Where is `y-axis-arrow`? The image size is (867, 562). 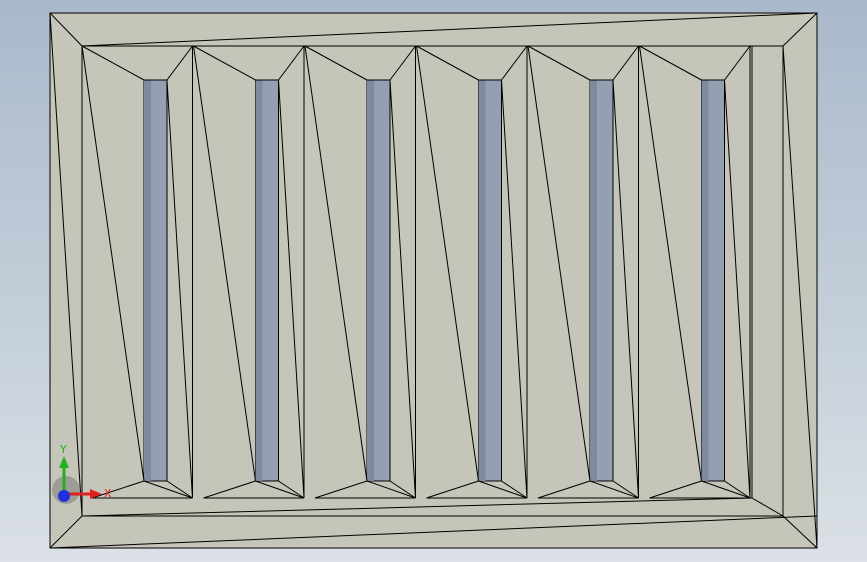
y-axis-arrow is located at coordinates (64, 462).